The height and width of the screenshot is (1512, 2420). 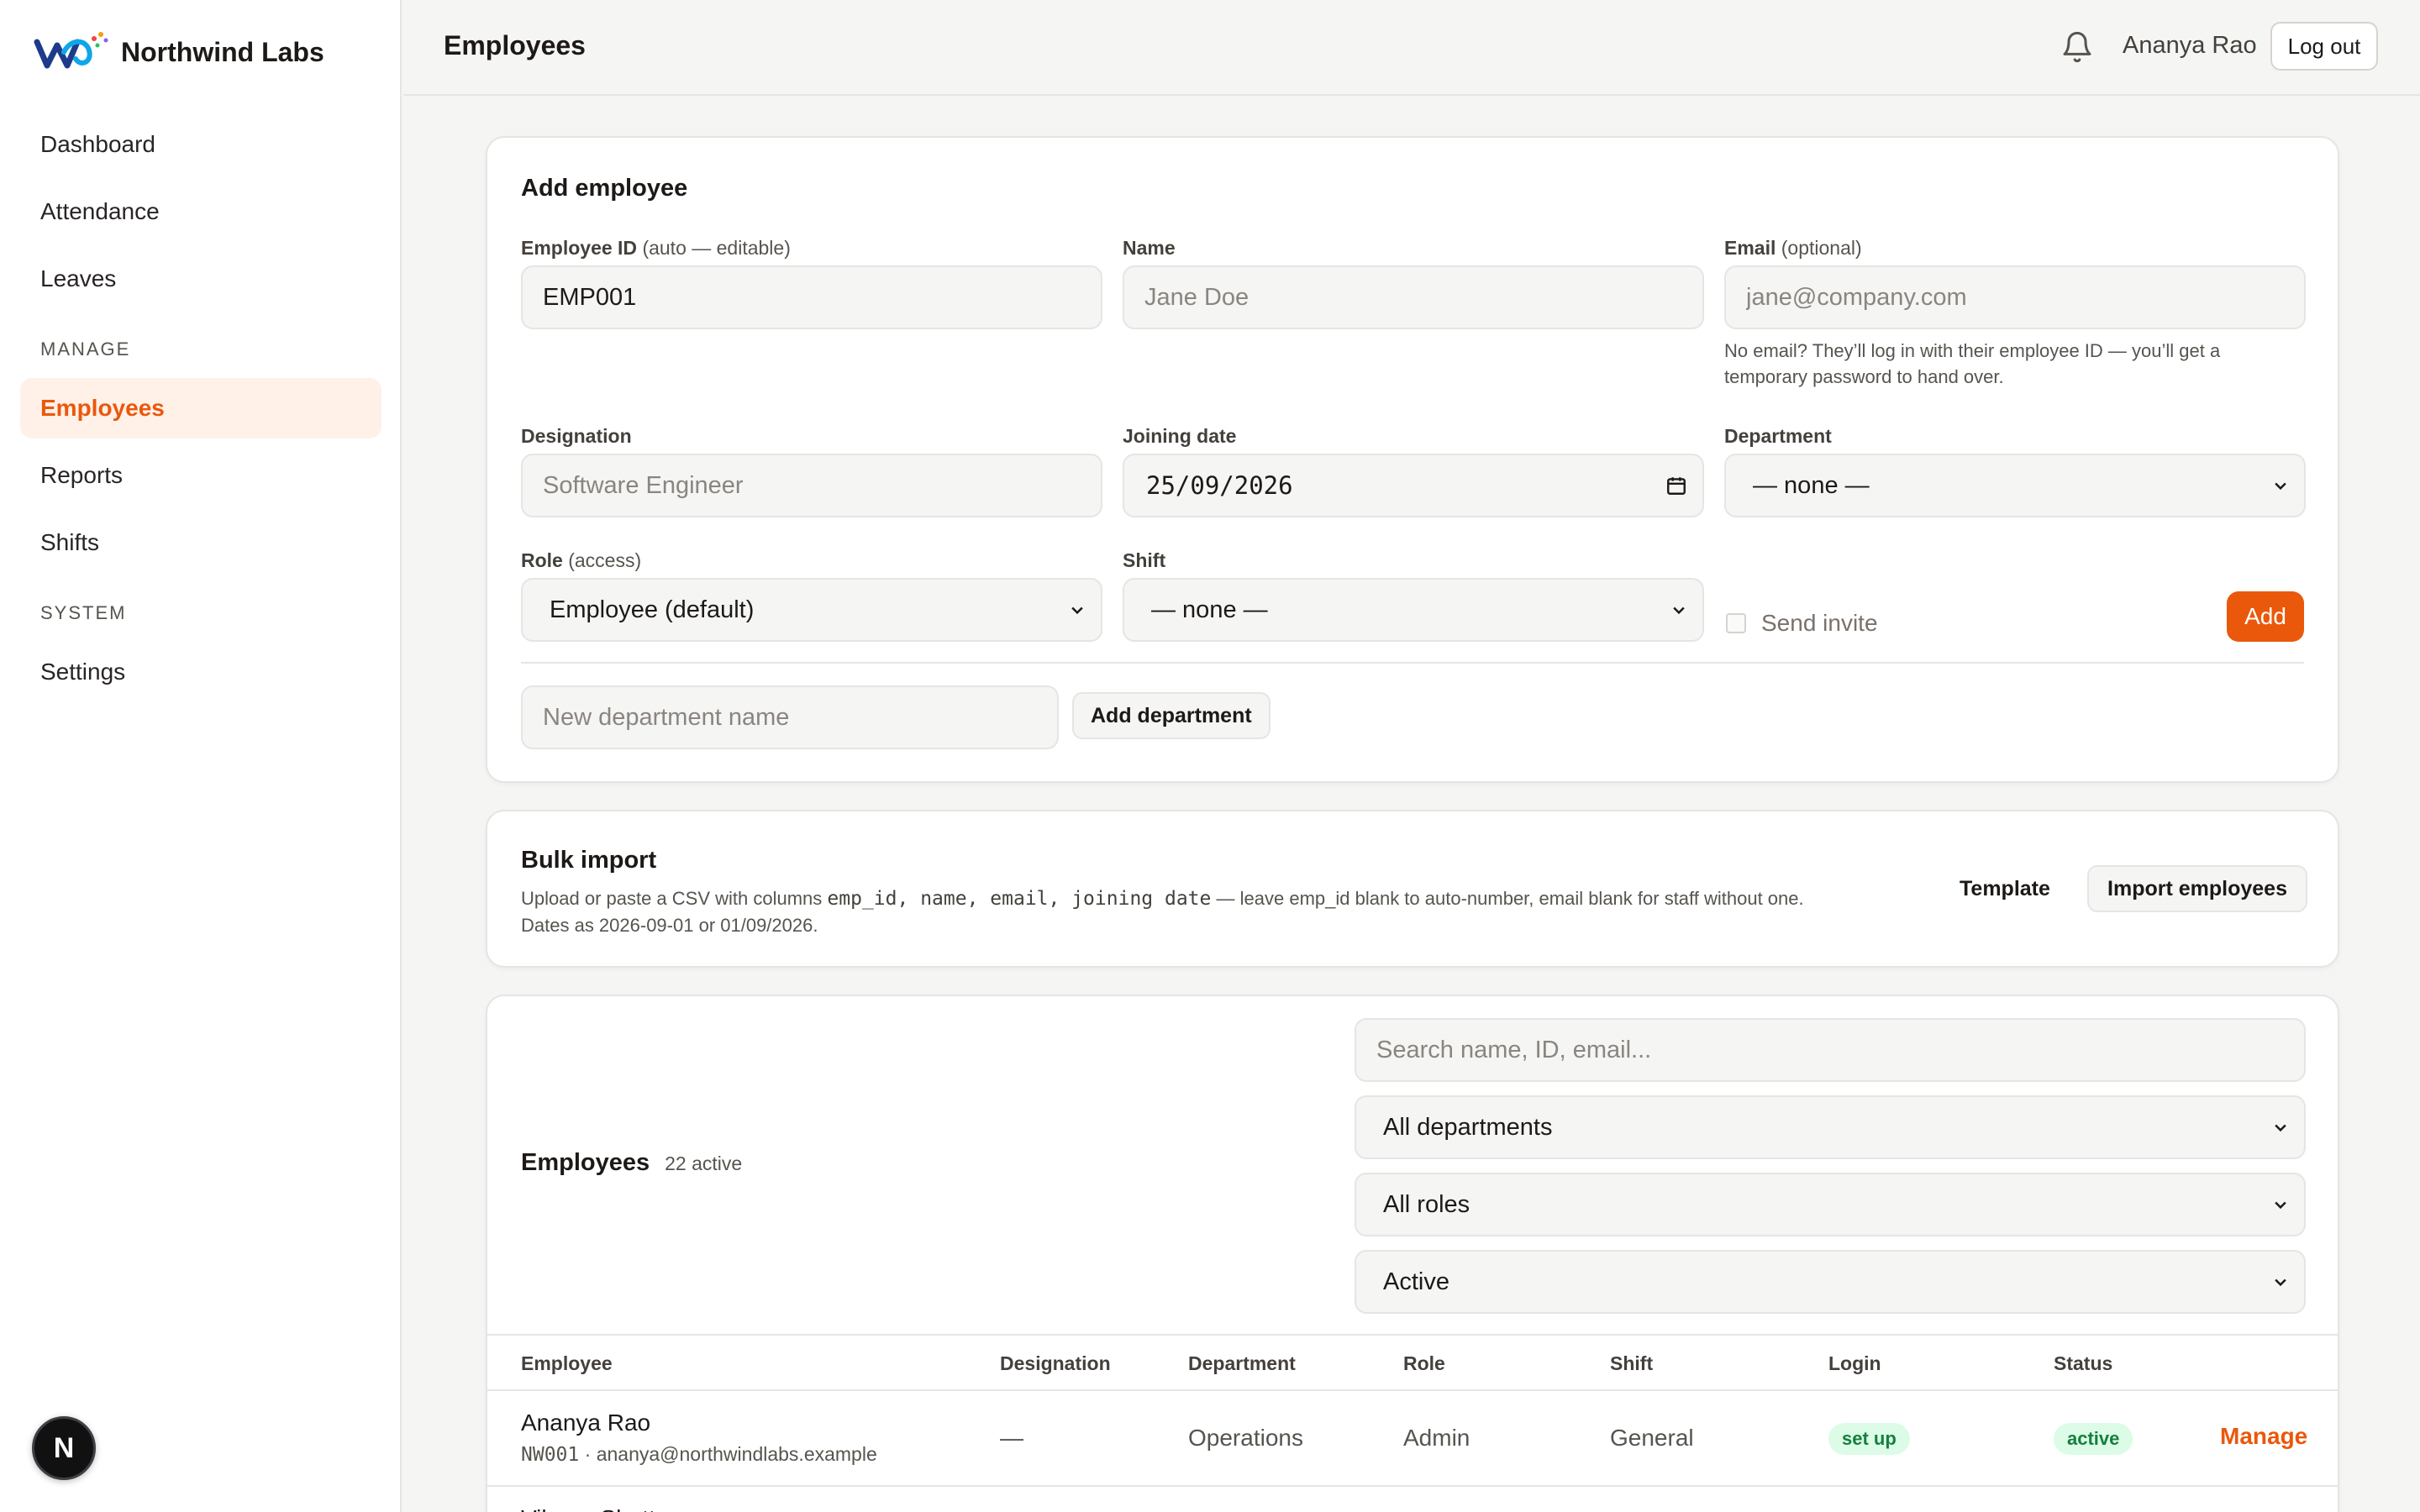 What do you see at coordinates (1413, 610) in the screenshot?
I see `shift-select: — none —` at bounding box center [1413, 610].